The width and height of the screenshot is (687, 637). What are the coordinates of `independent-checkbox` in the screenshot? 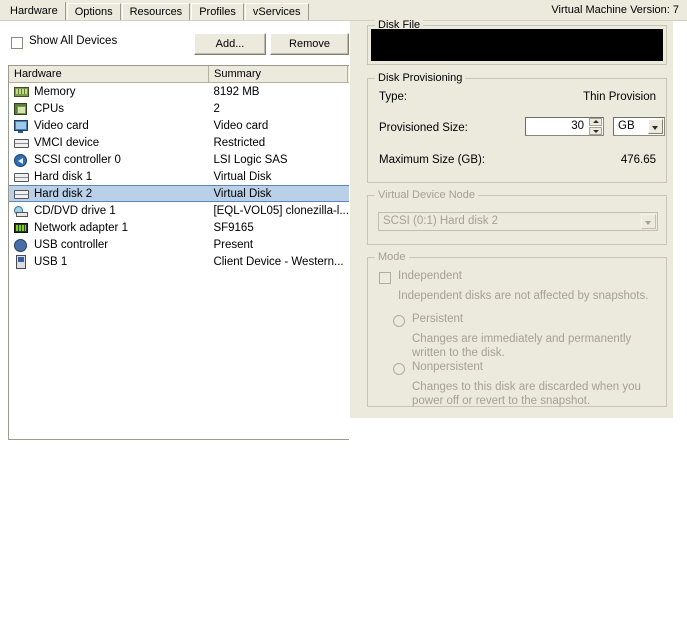 It's located at (385, 278).